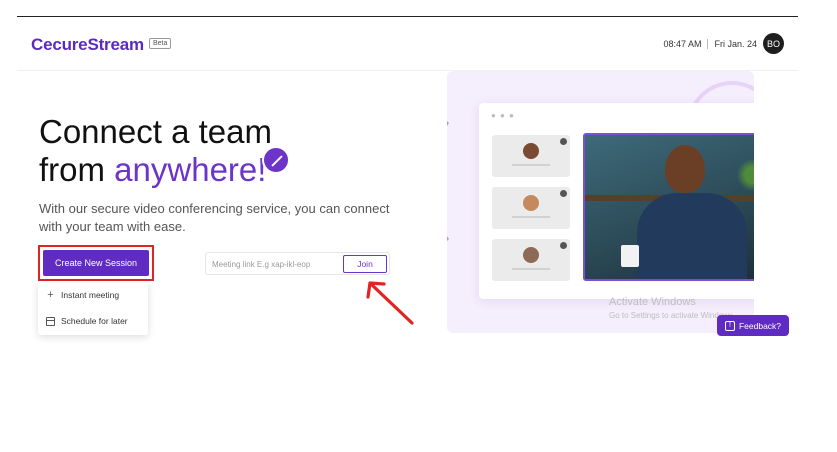  I want to click on session-dropdown-menu: + Instant meeting Schedule for later, so click(93, 308).